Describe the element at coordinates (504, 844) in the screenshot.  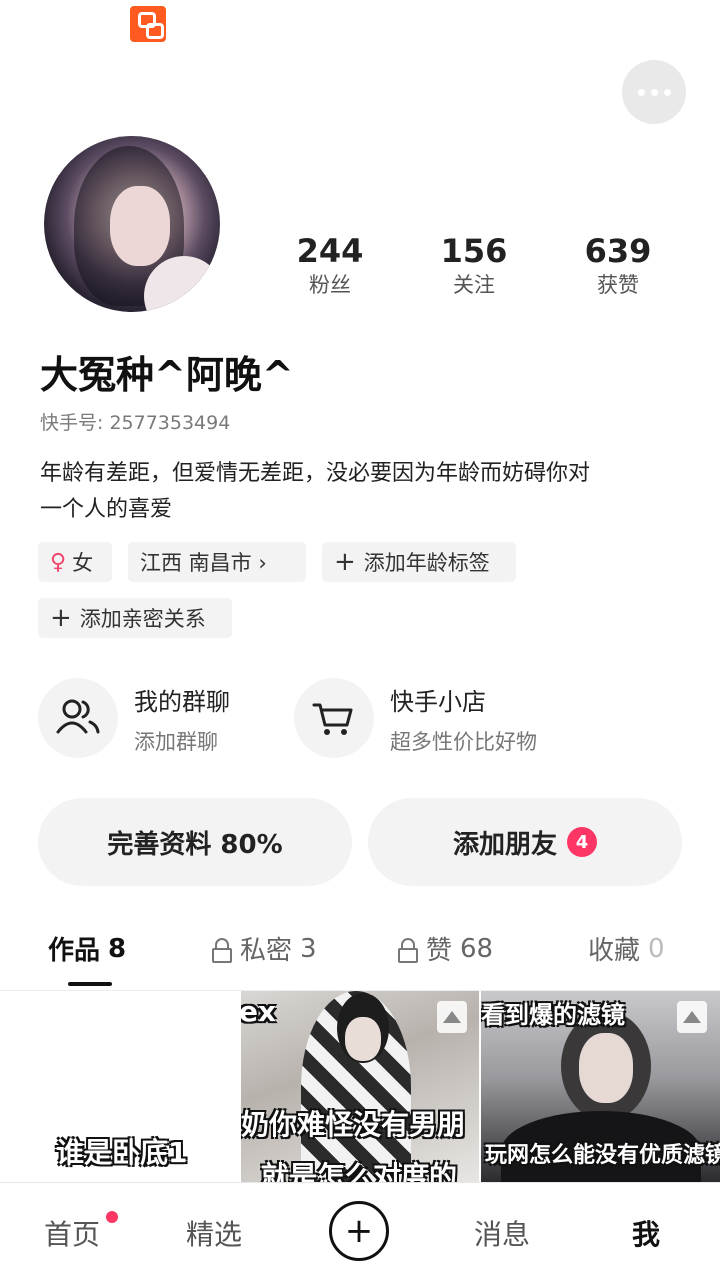
I see `add-friends-label: 添加朋友` at that location.